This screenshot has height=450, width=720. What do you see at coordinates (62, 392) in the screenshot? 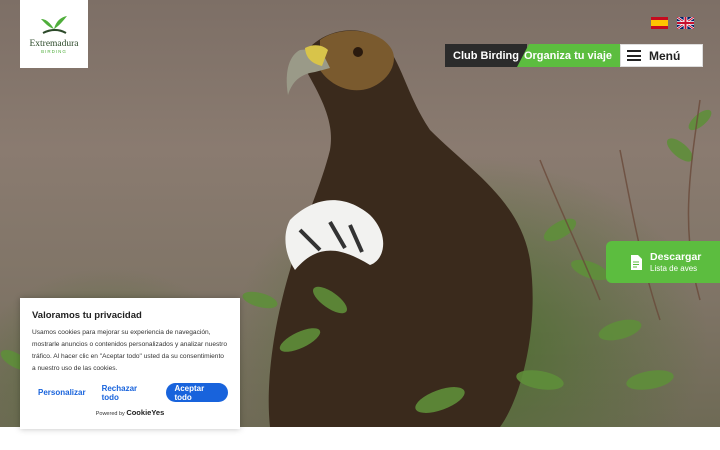
I see `customize-button: Personalizar` at bounding box center [62, 392].